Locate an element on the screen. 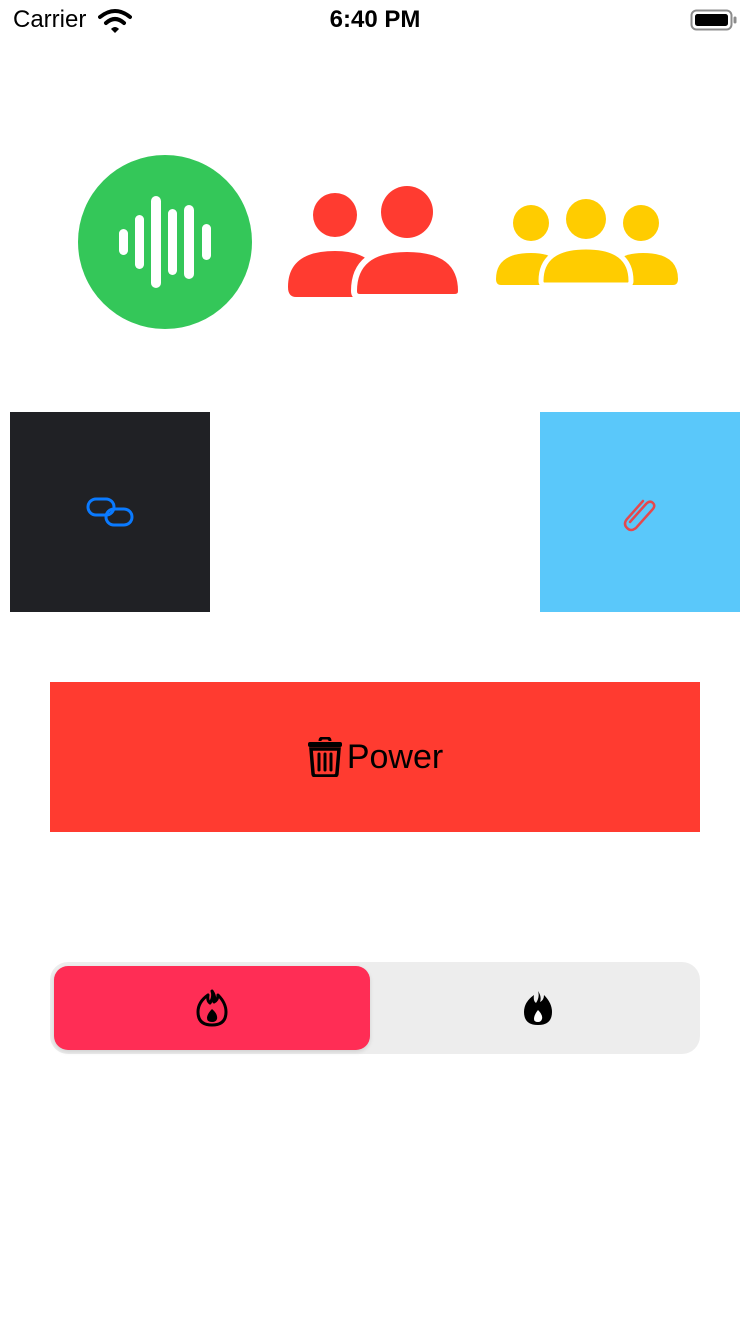 The height and width of the screenshot is (1334, 750). power-button-label: Power is located at coordinates (395, 756).